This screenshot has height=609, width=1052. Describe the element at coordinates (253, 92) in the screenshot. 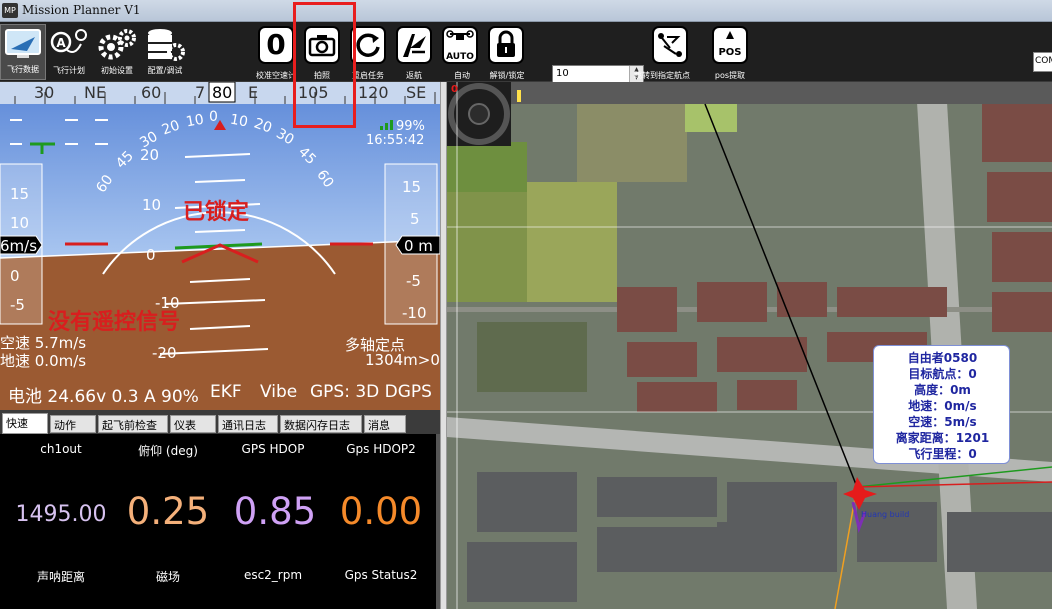

I see `heading-tick-e: E` at that location.